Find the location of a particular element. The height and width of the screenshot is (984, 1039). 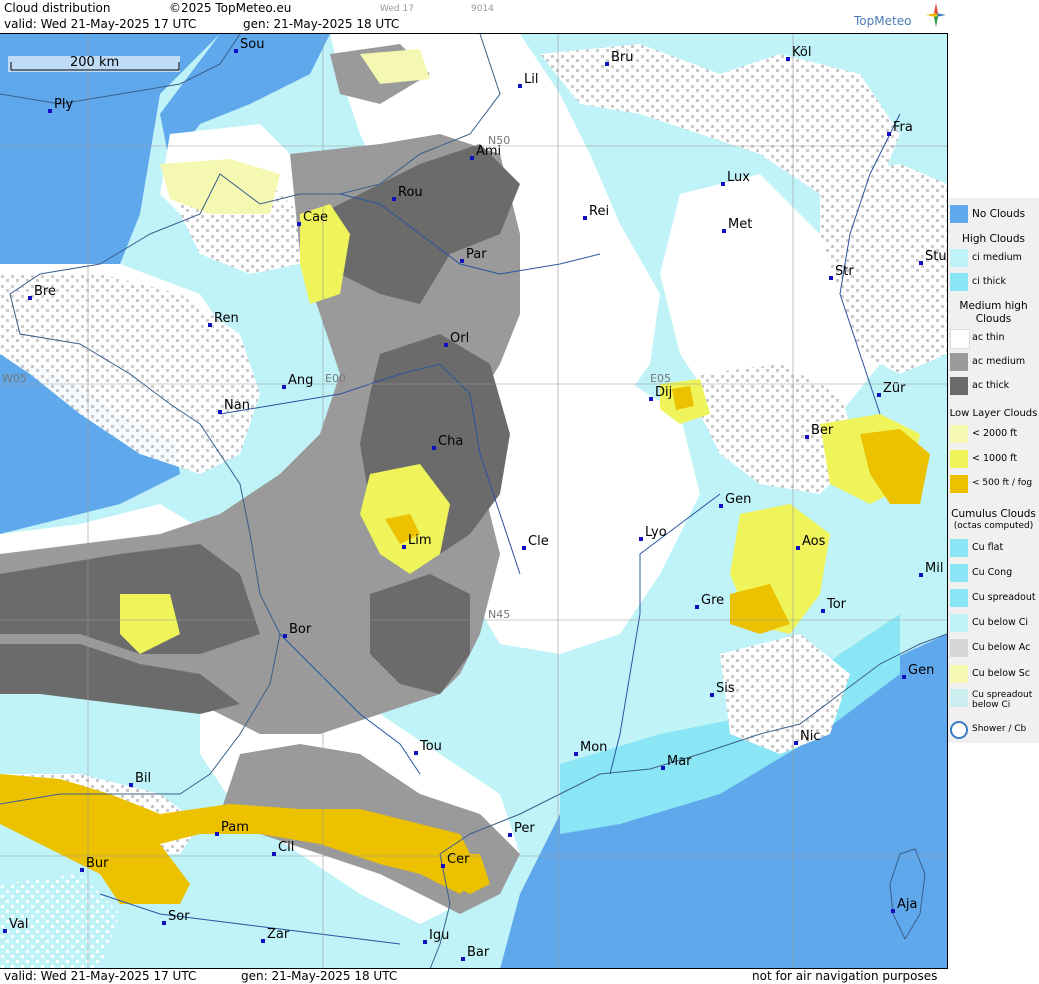

city-label: Par is located at coordinates (476, 254).